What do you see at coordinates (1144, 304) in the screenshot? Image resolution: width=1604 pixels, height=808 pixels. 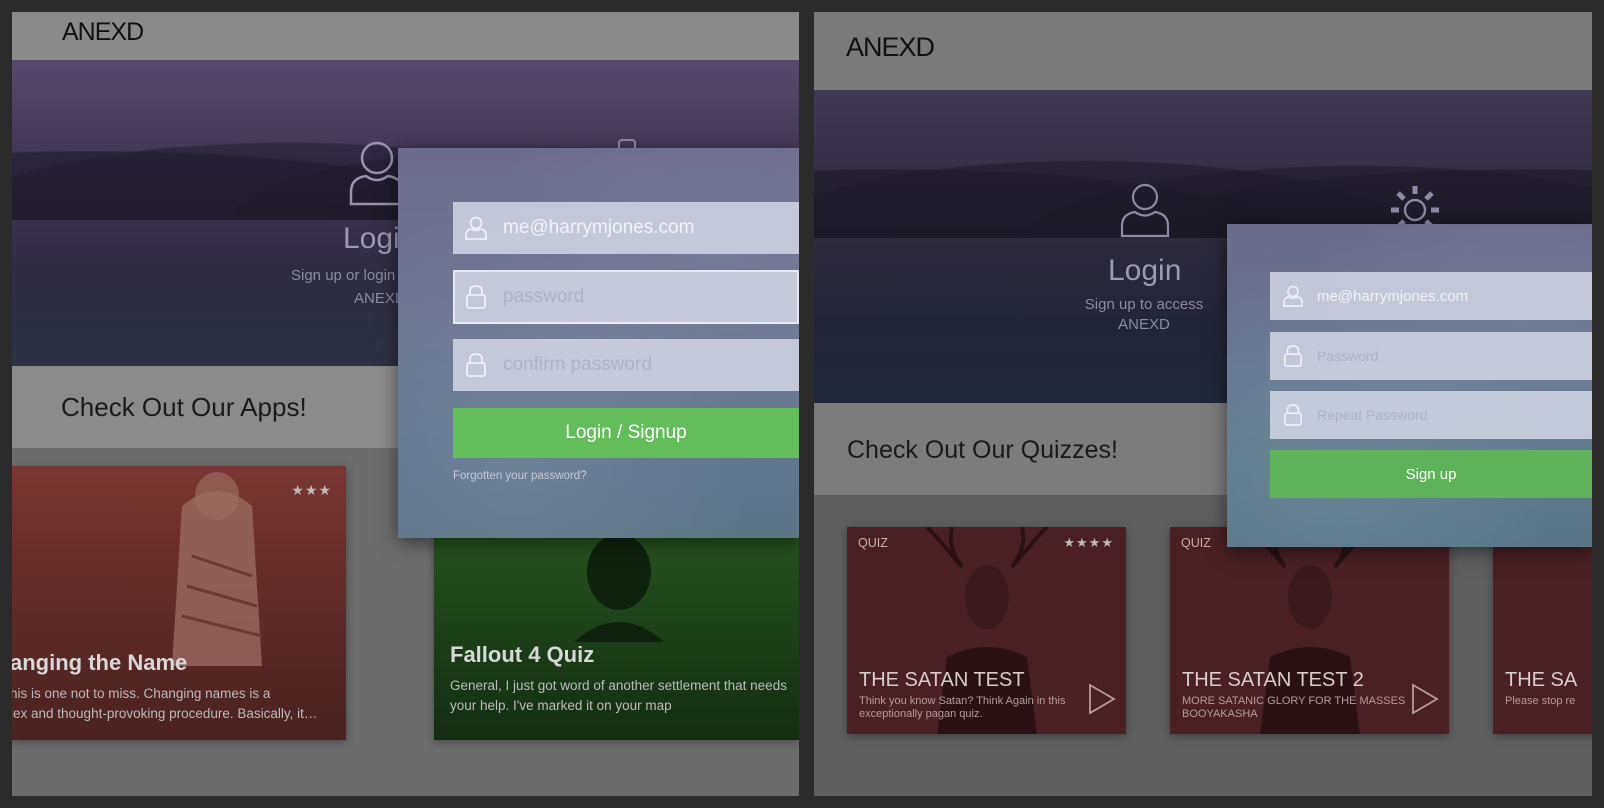 I see `hero-subtitle: Sign up to access` at bounding box center [1144, 304].